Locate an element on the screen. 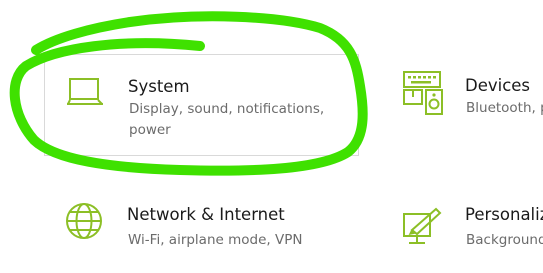  laptop-icon is located at coordinates (85, 93).